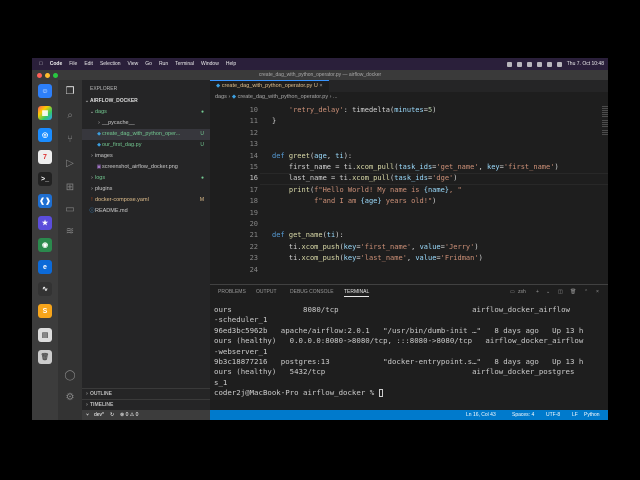 Image resolution: width=640 pixels, height=480 pixels. Describe the element at coordinates (70, 164) in the screenshot. I see `run-debug-icon: ▷` at that location.